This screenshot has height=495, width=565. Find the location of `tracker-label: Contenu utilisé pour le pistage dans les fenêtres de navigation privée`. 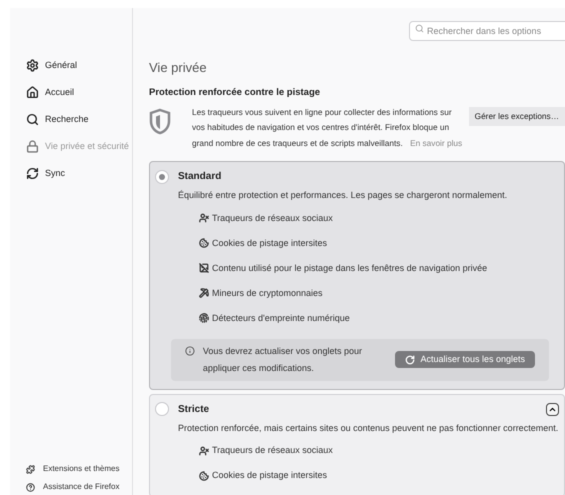

tracker-label: Contenu utilisé pour le pistage dans les fenêtres de navigation privée is located at coordinates (350, 268).